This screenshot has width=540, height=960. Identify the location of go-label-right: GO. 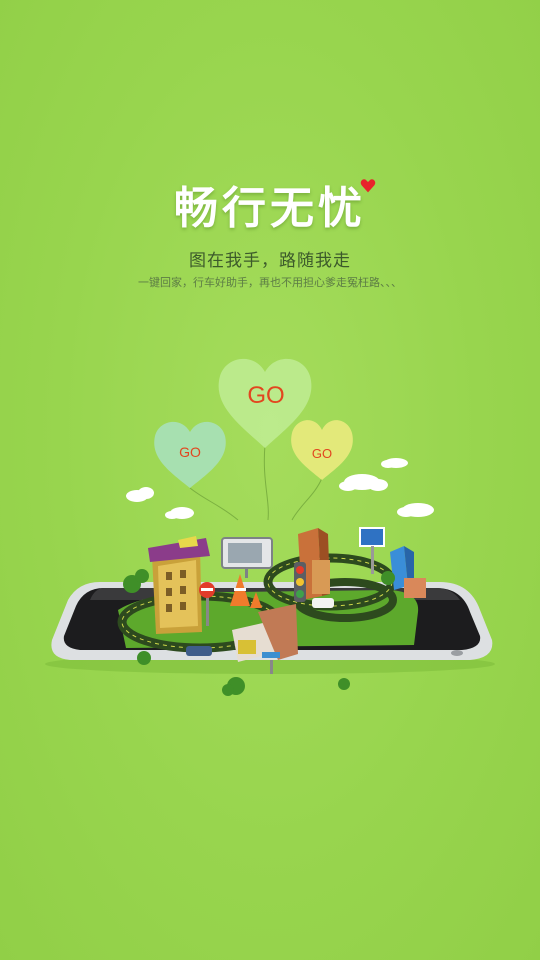
(322, 453).